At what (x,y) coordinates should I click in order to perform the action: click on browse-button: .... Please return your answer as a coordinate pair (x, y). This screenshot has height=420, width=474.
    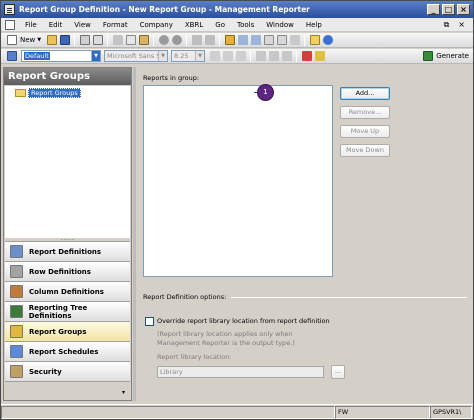
    Looking at the image, I should click on (338, 372).